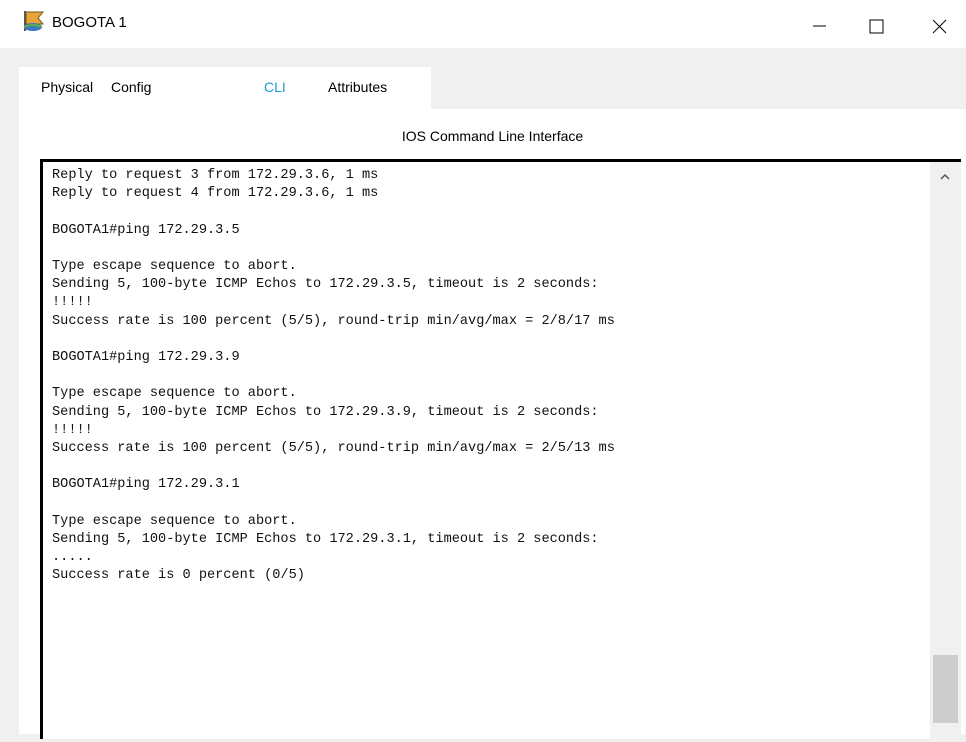 This screenshot has width=966, height=742. I want to click on close-button, so click(942, 24).